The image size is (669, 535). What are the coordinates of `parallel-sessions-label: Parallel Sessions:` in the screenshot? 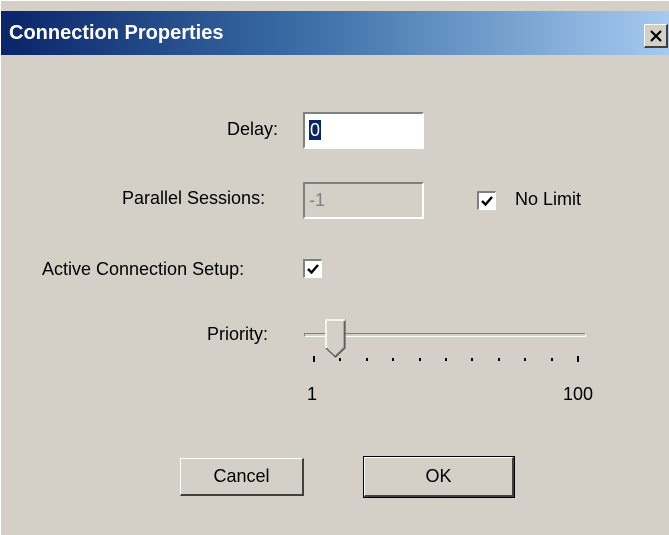 It's located at (194, 198).